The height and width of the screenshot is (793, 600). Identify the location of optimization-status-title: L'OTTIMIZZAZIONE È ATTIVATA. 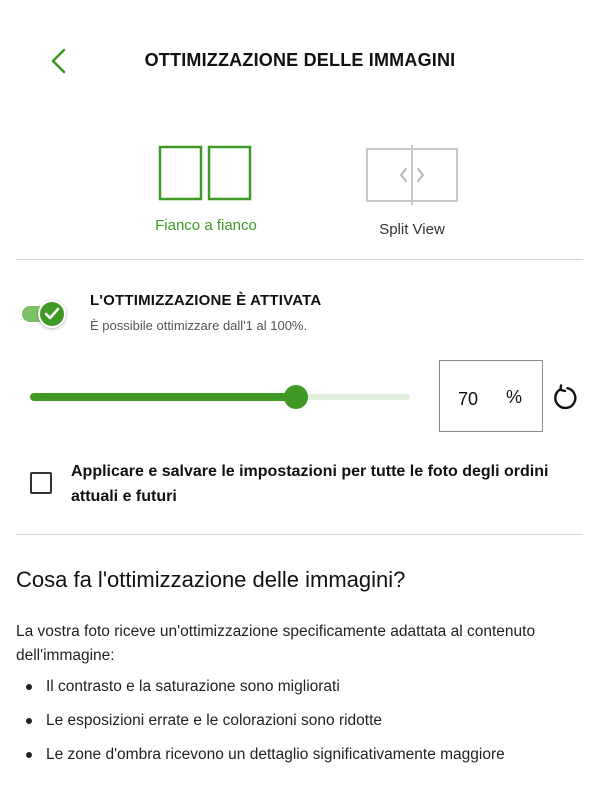
(206, 300).